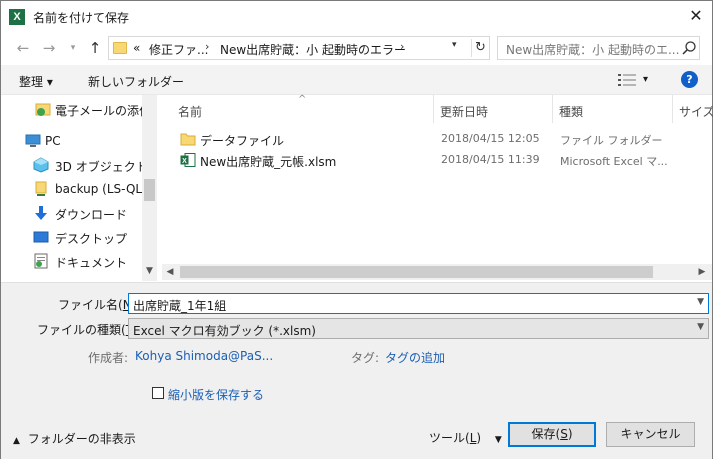 Image resolution: width=713 pixels, height=459 pixels. Describe the element at coordinates (224, 331) in the screenshot. I see `filetype-value: Excel マクロ有効ブック (*.xlsm)` at that location.